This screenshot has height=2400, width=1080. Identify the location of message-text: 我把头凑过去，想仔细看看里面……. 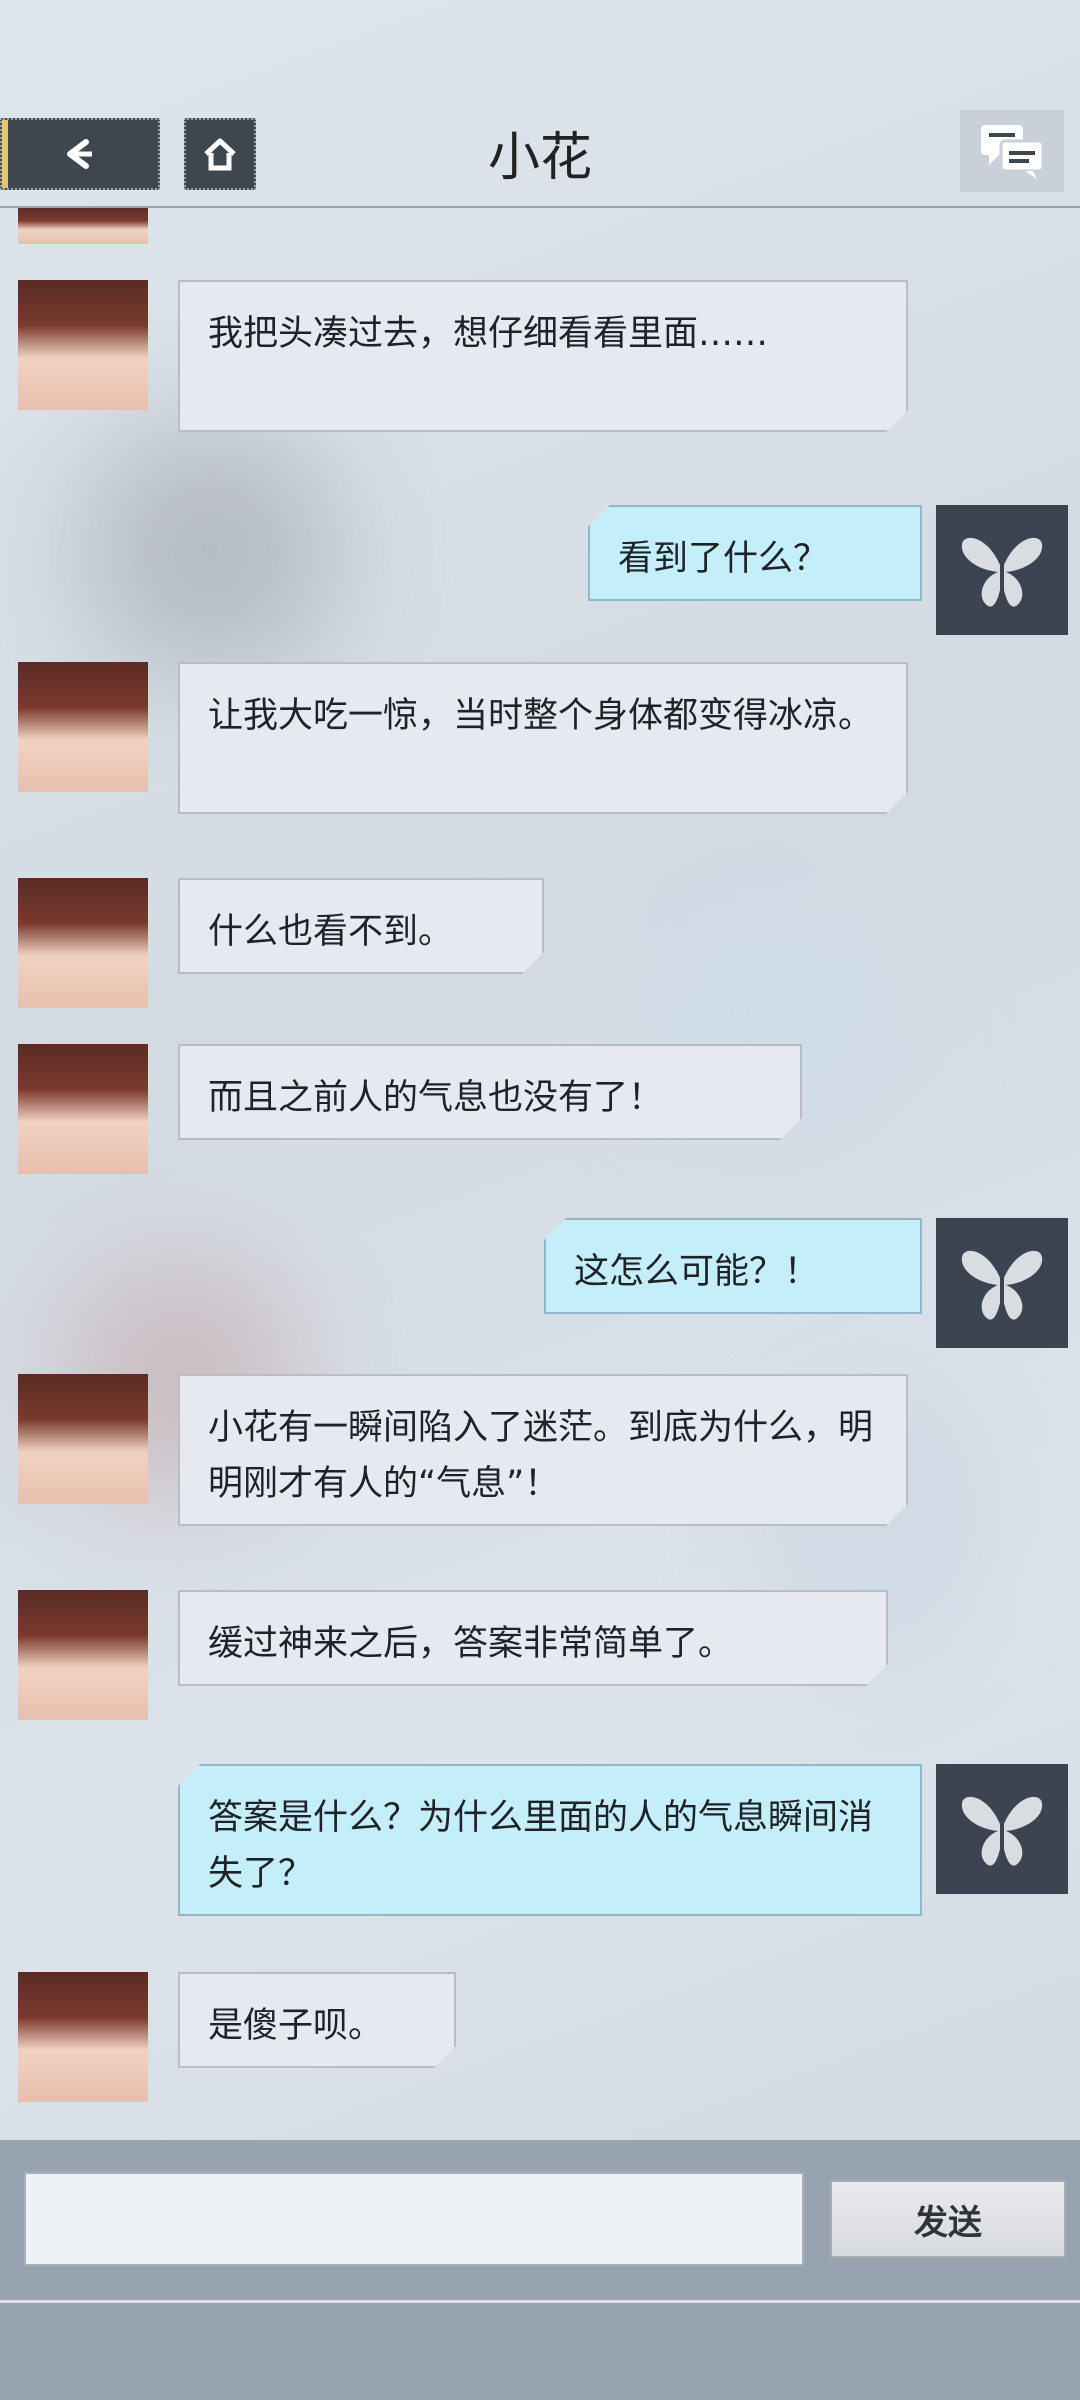
(488, 334).